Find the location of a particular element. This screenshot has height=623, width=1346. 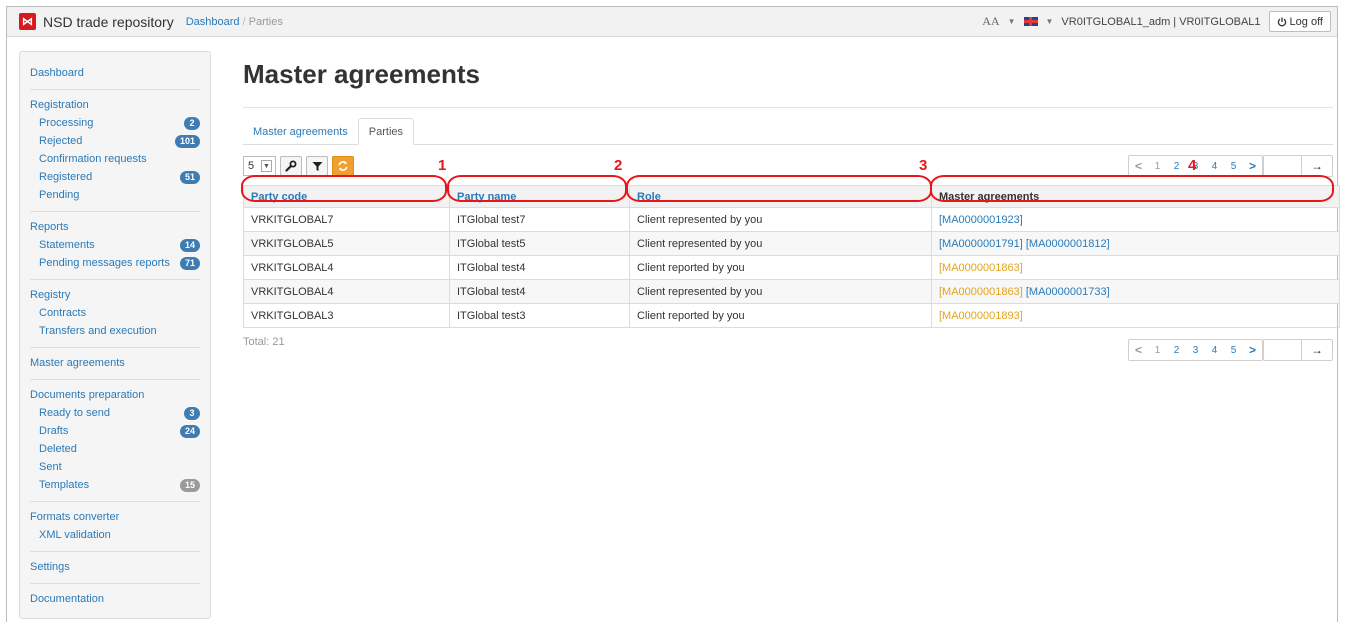

count-badge: 3 is located at coordinates (192, 413).